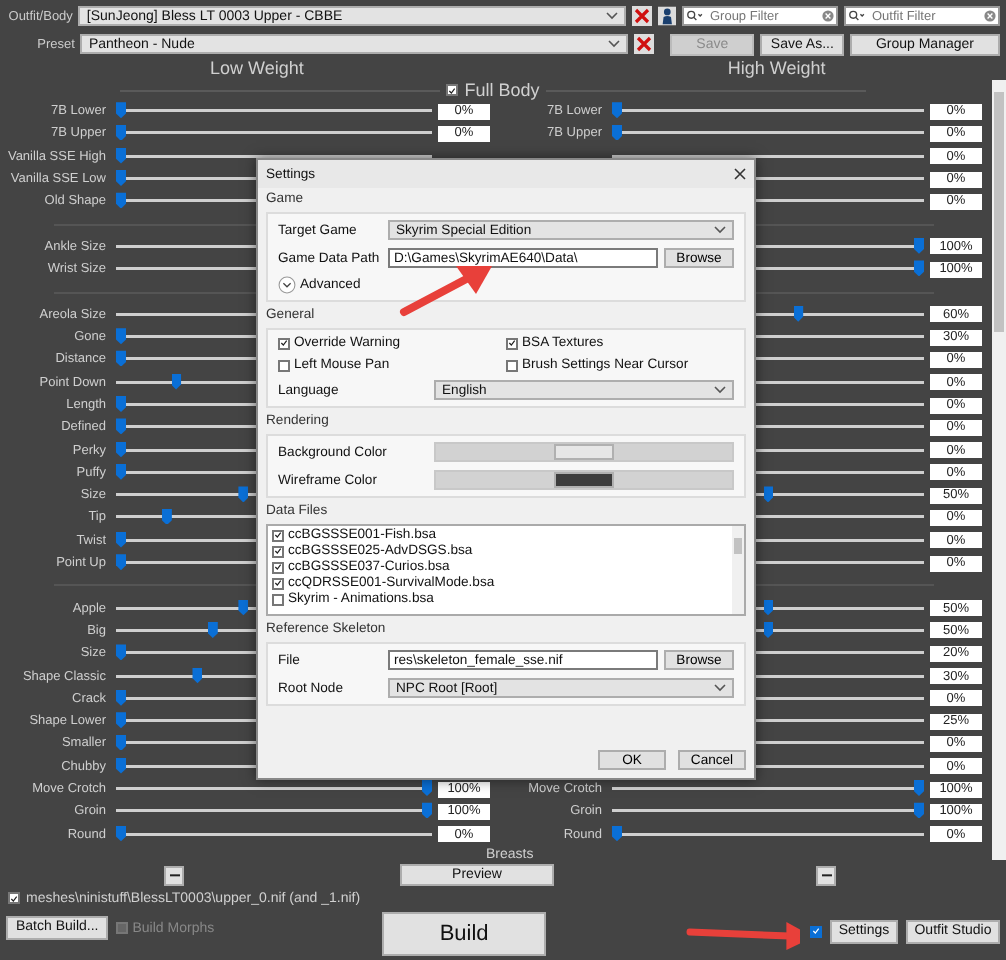 The width and height of the screenshot is (1006, 960). What do you see at coordinates (257, 68) in the screenshot?
I see `column-header: Low Weight` at bounding box center [257, 68].